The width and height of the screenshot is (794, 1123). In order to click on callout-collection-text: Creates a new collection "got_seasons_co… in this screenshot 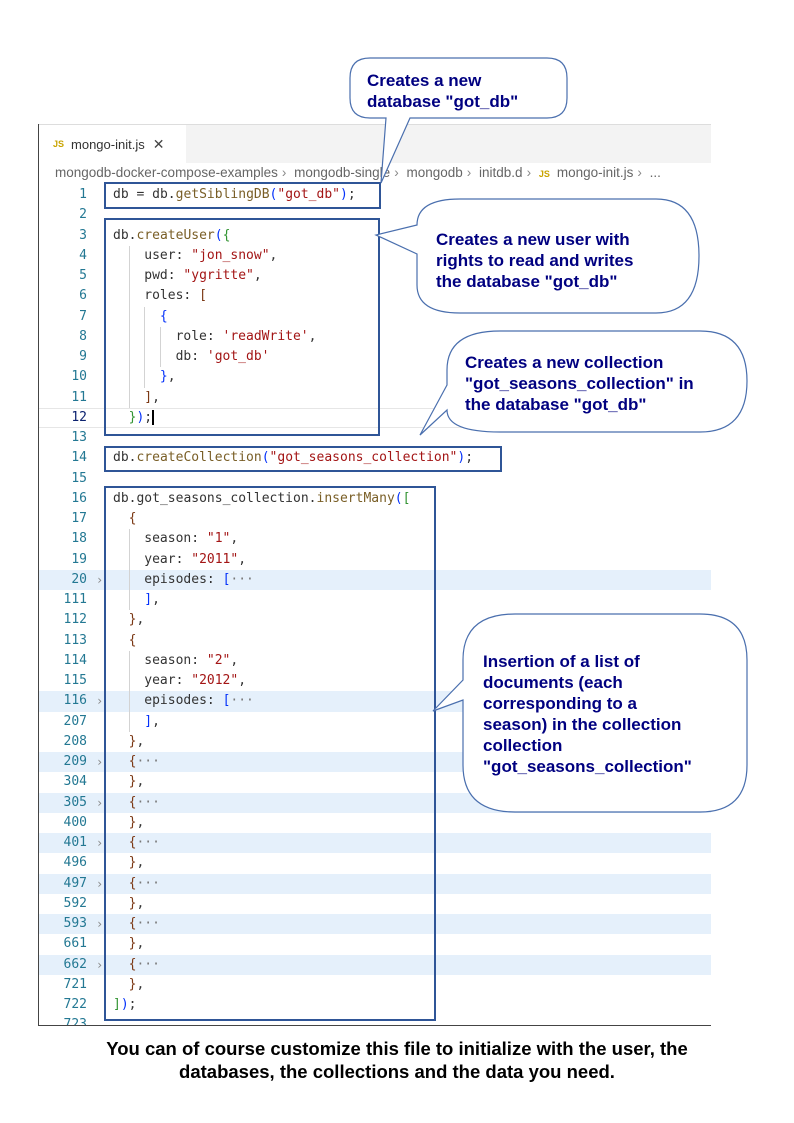, I will do `click(579, 383)`.